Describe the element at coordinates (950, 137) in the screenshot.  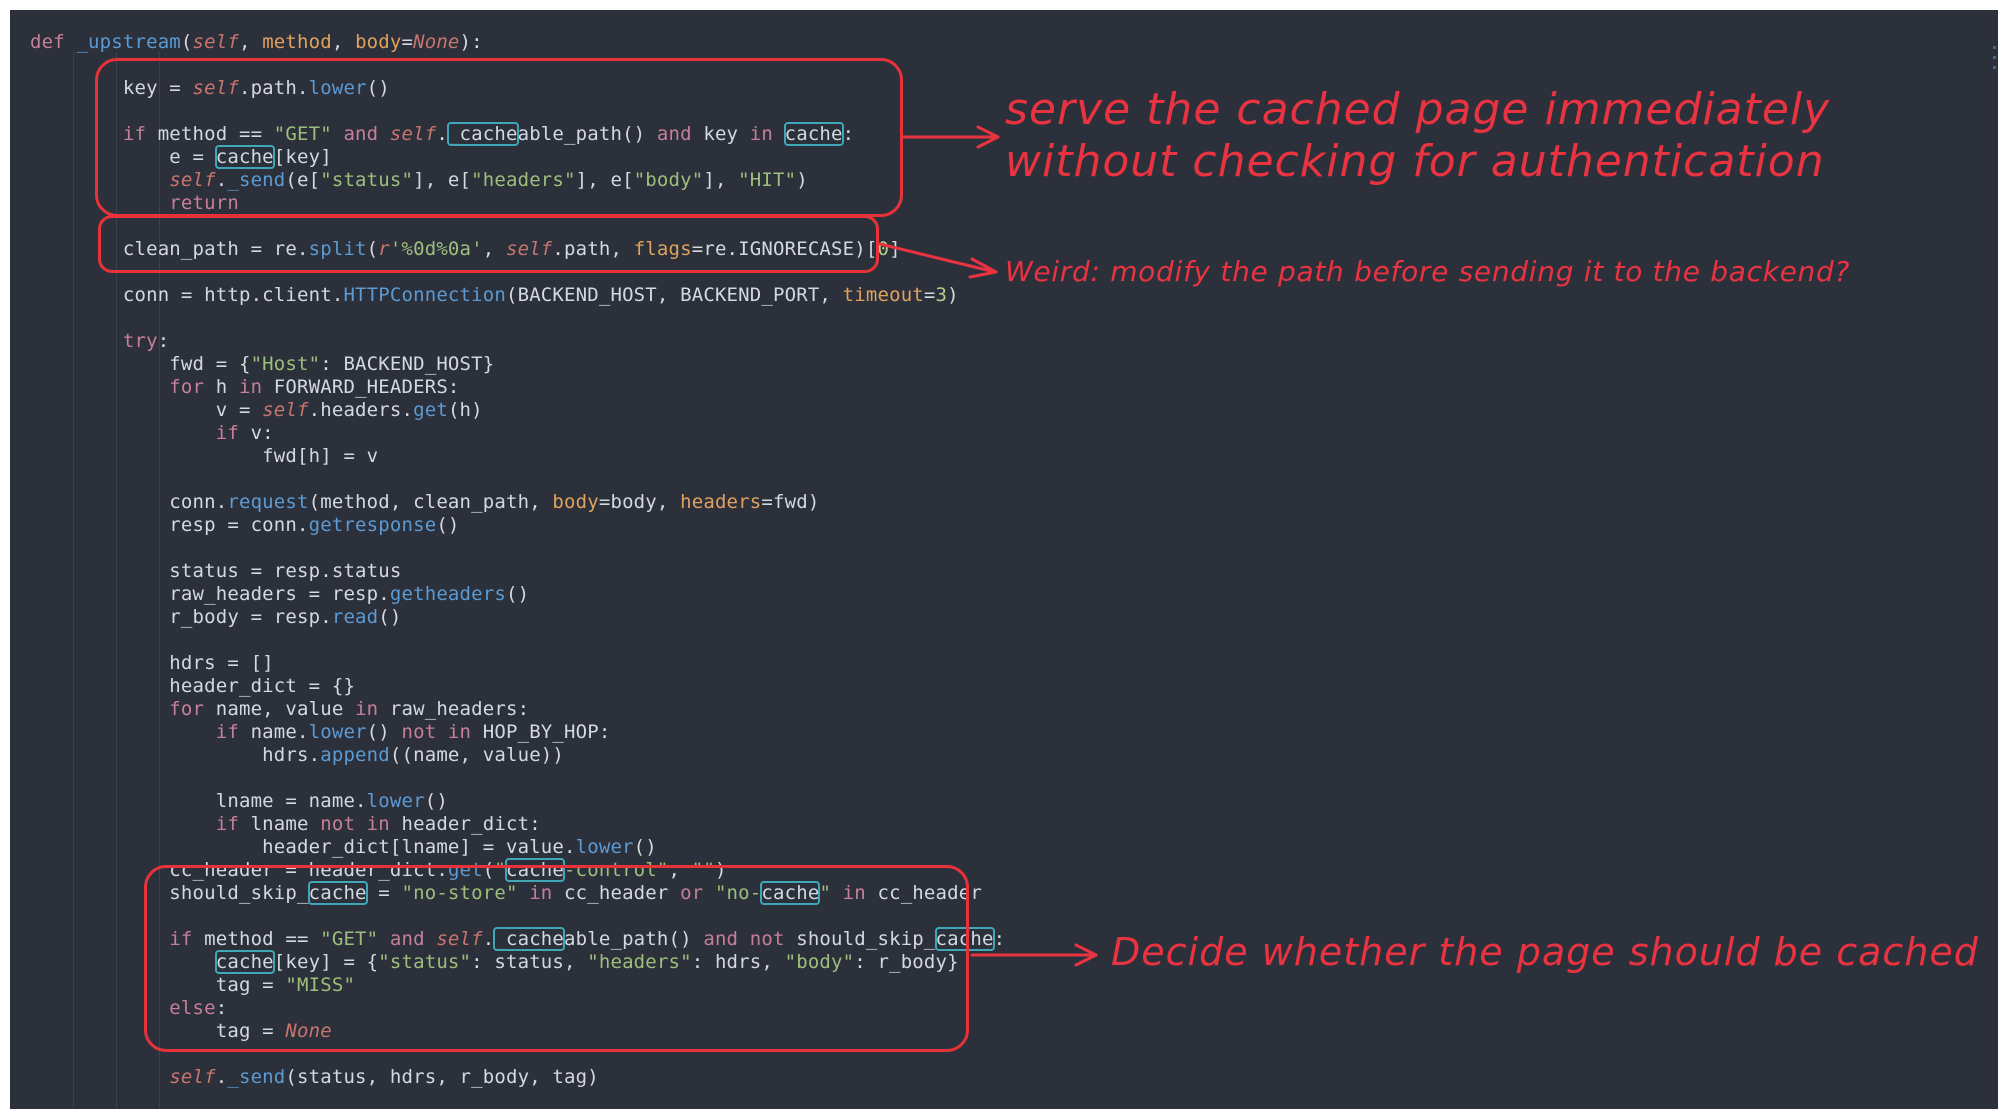
I see `arrow-to-auth-note` at that location.